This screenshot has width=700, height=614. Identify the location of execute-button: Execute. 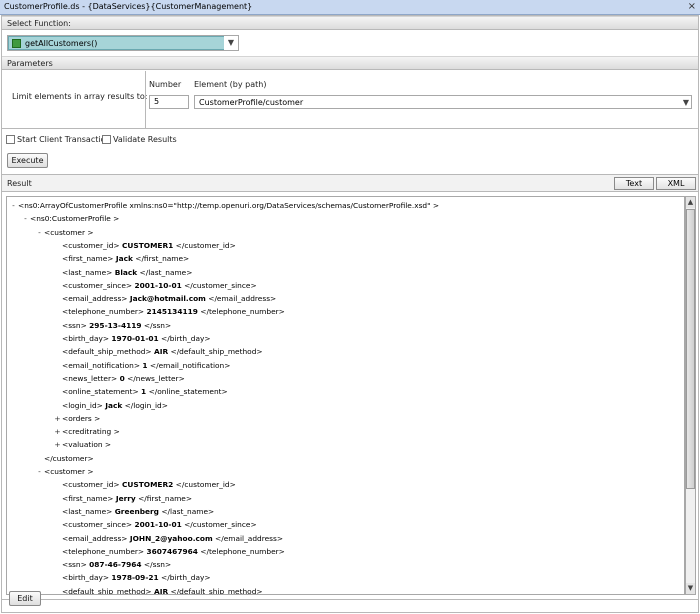
(27, 160).